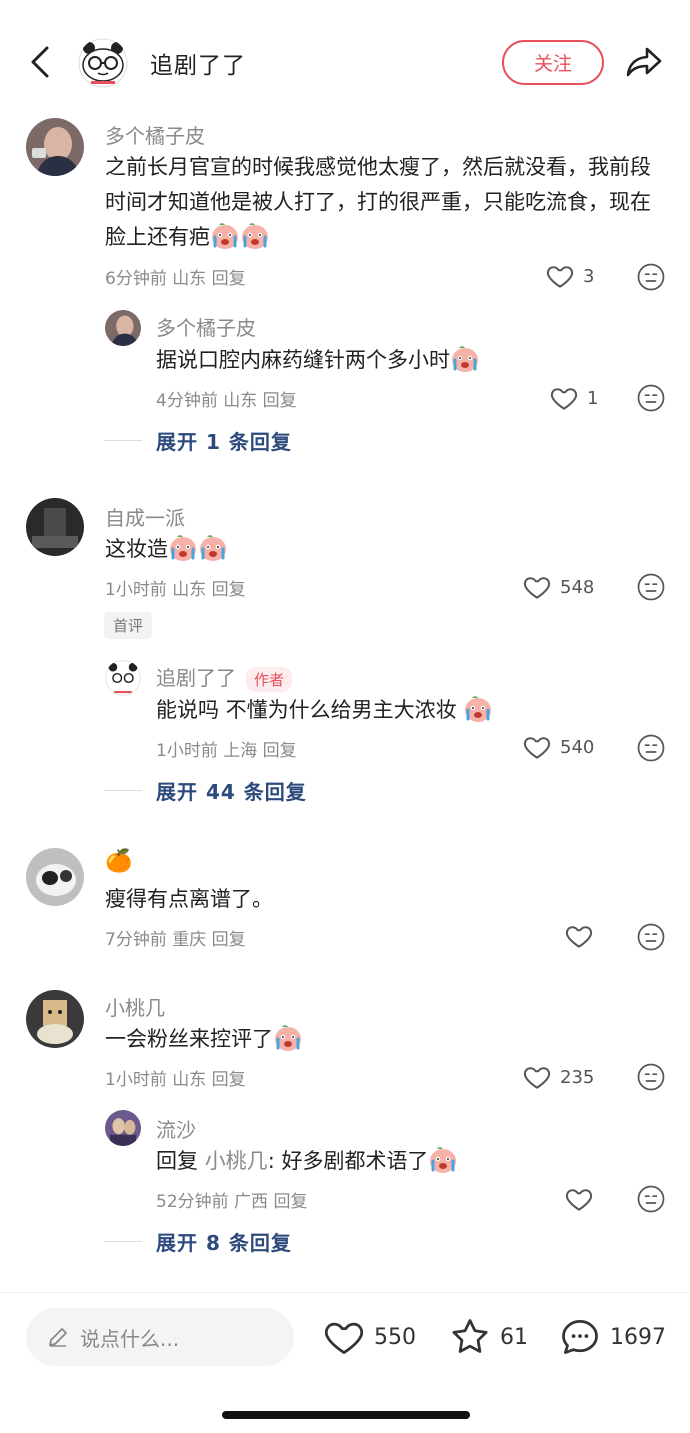 Image resolution: width=690 pixels, height=1433 pixels. Describe the element at coordinates (198, 440) in the screenshot. I see `expand-replies-button: 展开 1 条回复` at that location.